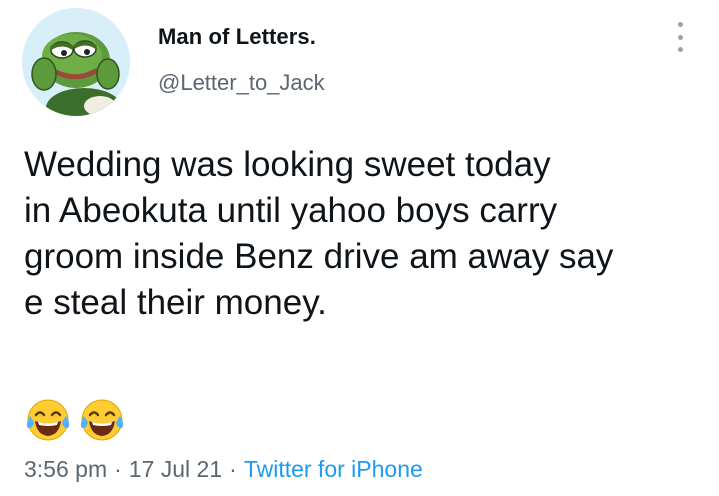 The width and height of the screenshot is (719, 496). I want to click on pepe-frog-avatar-icon, so click(76, 62).